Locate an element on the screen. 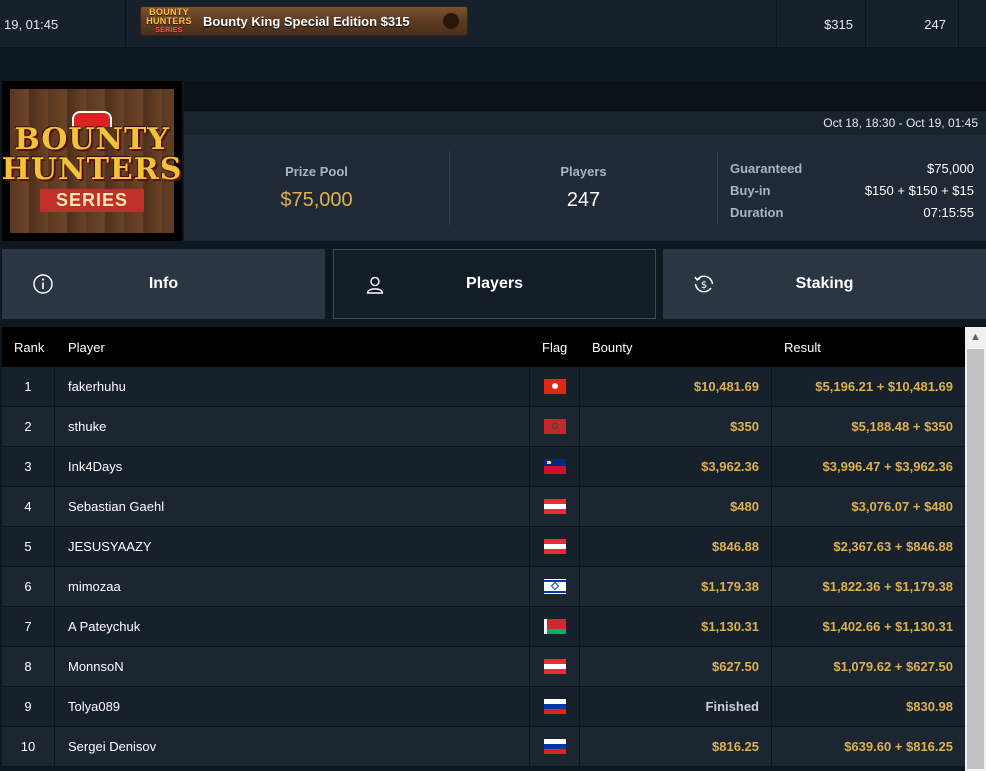 This screenshot has height=771, width=986. player-name: JESUSYAAZY is located at coordinates (292, 546).